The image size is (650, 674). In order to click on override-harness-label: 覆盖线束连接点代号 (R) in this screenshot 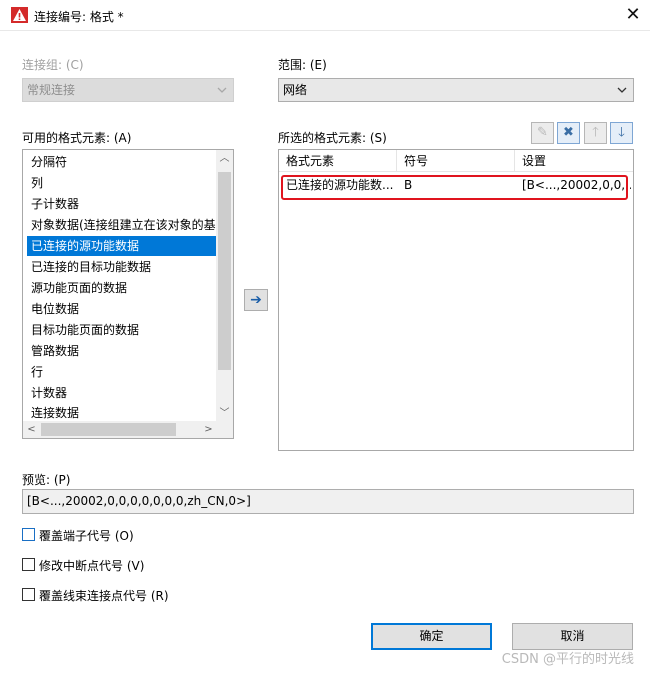, I will do `click(104, 596)`.